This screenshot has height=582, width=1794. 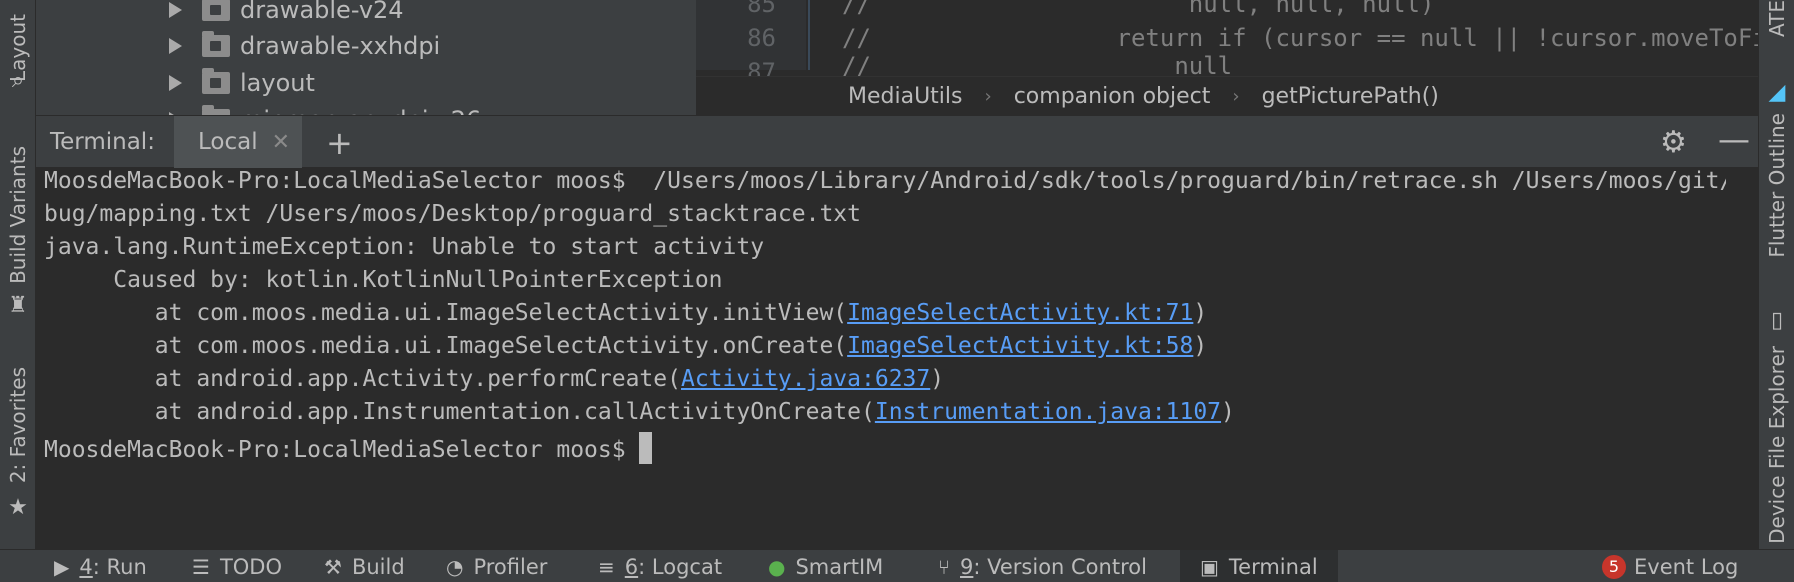 I want to click on tree-item-layout: layout, so click(x=240, y=83).